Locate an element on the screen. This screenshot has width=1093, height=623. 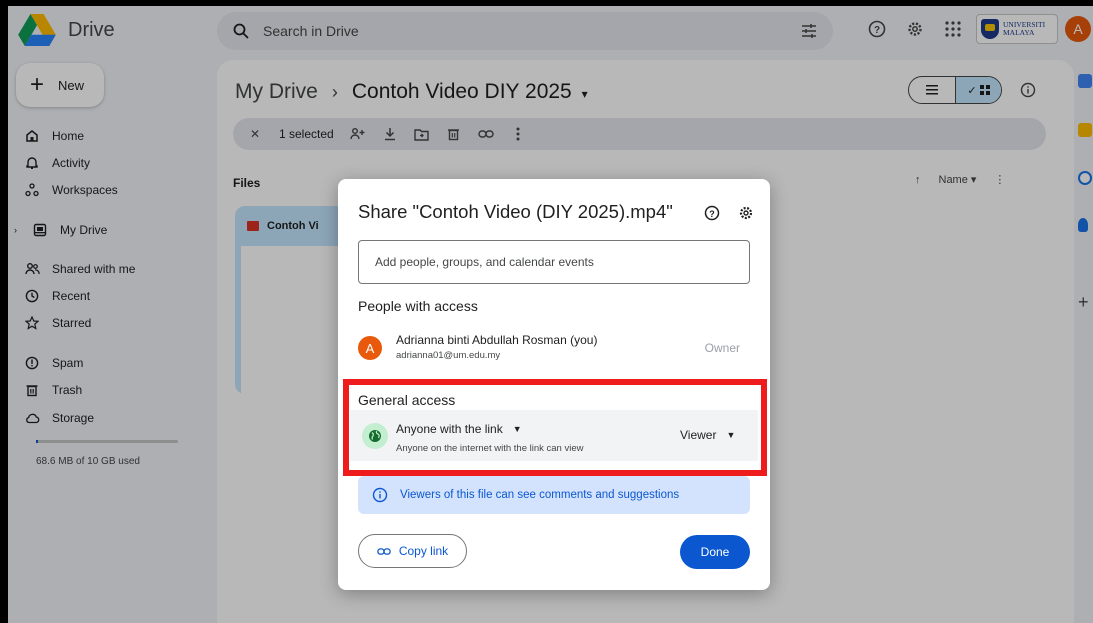
link-icon is located at coordinates (384, 551).